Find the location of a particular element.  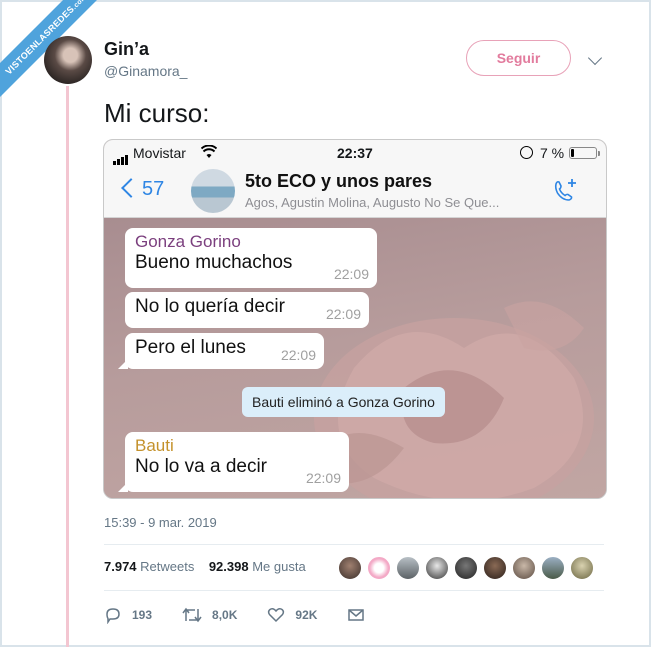

signal-icon is located at coordinates (121, 157).